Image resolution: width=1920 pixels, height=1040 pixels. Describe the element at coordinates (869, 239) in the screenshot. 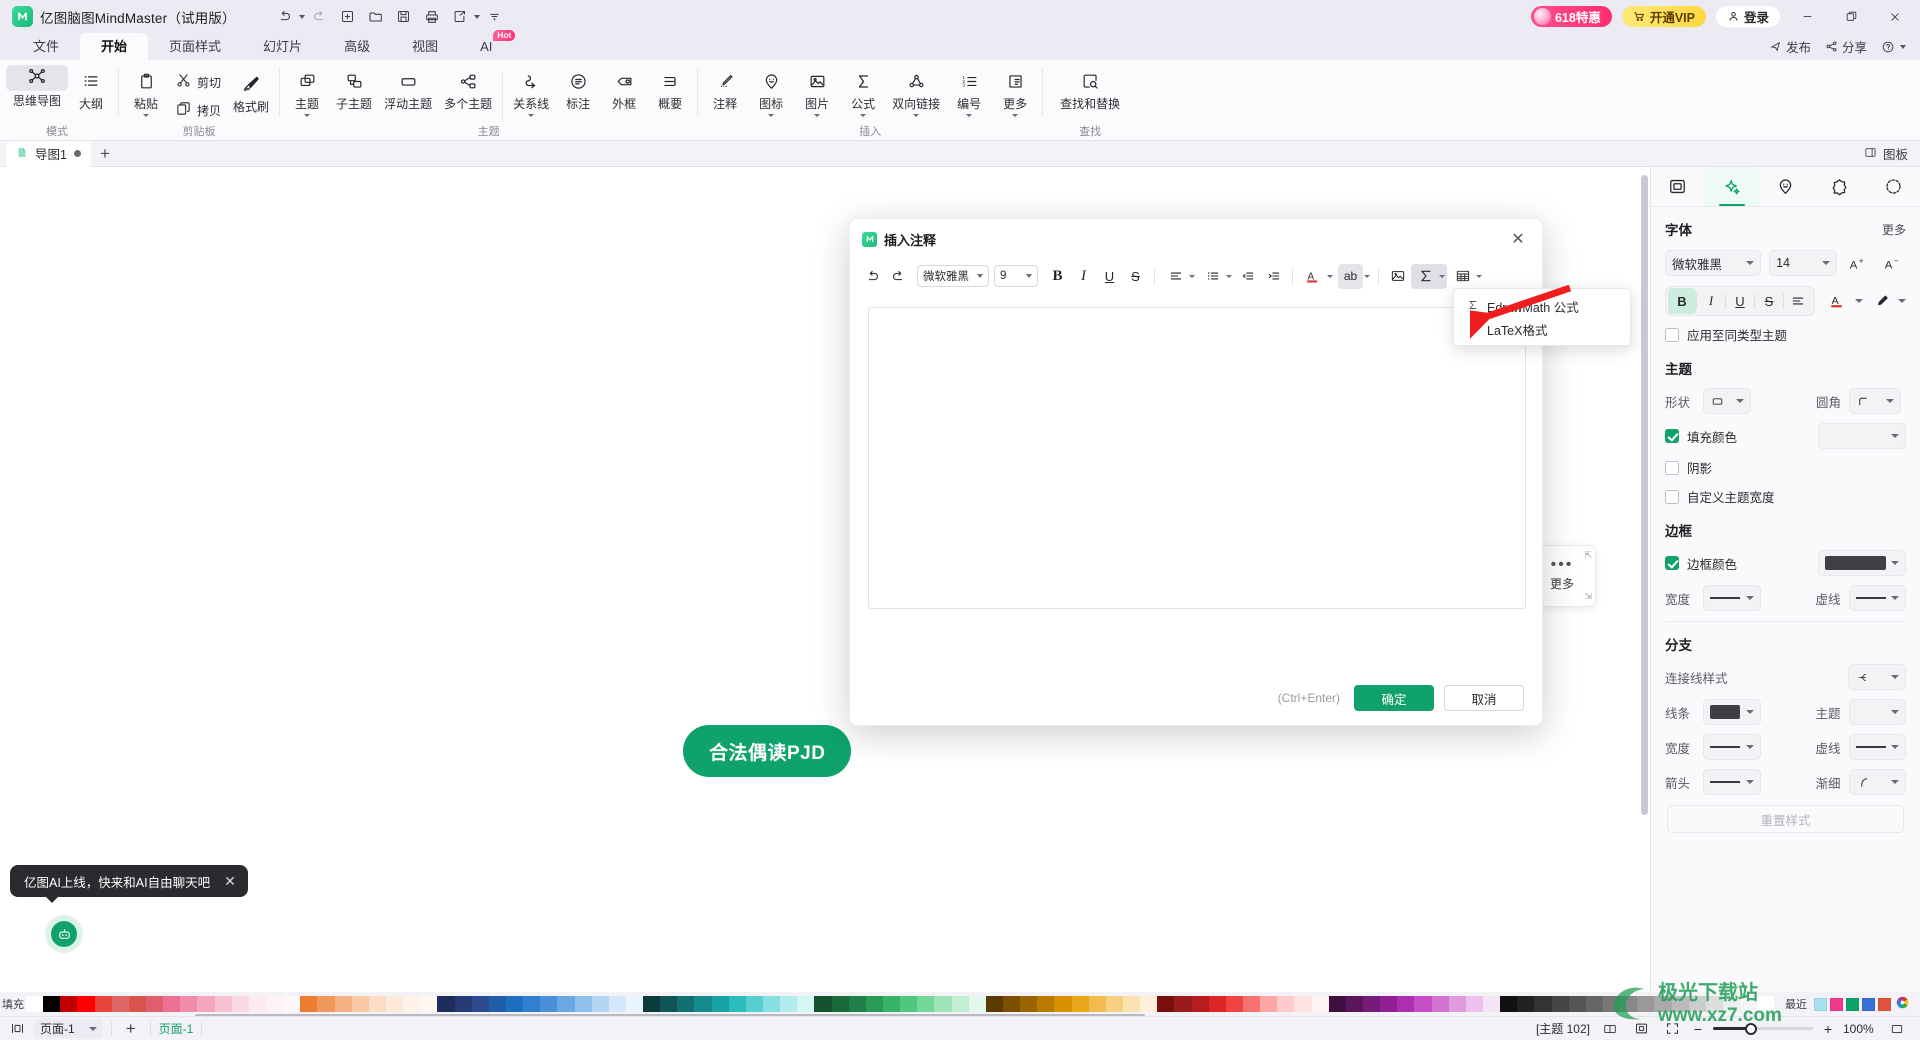

I see `mindmaster-logo-icon` at that location.